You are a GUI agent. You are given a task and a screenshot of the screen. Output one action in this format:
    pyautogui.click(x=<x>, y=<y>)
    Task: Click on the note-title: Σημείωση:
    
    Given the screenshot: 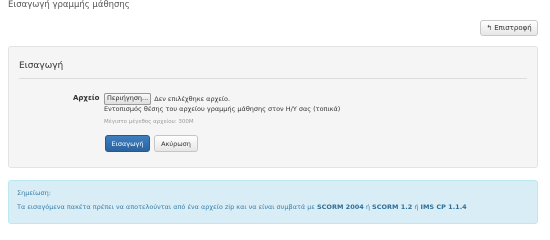 What is the action you would take?
    pyautogui.click(x=34, y=193)
    